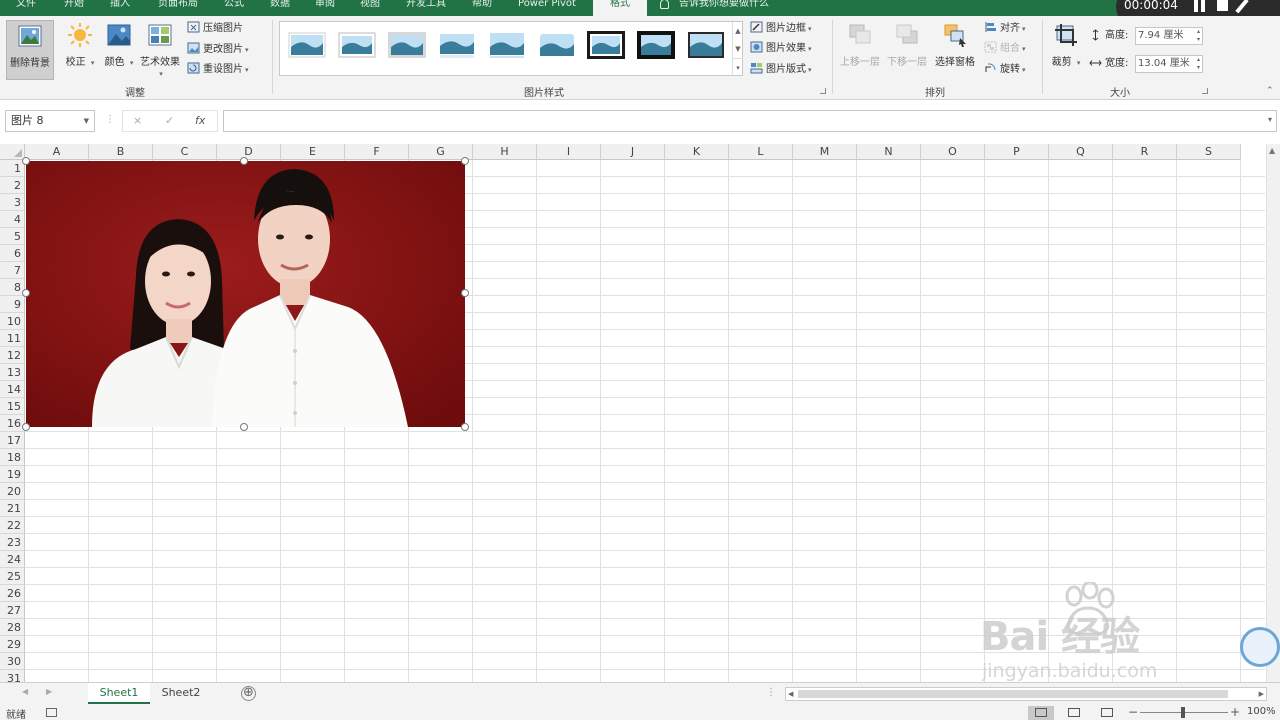 The height and width of the screenshot is (720, 1280). What do you see at coordinates (12, 338) in the screenshot?
I see `row-header-11: 11` at bounding box center [12, 338].